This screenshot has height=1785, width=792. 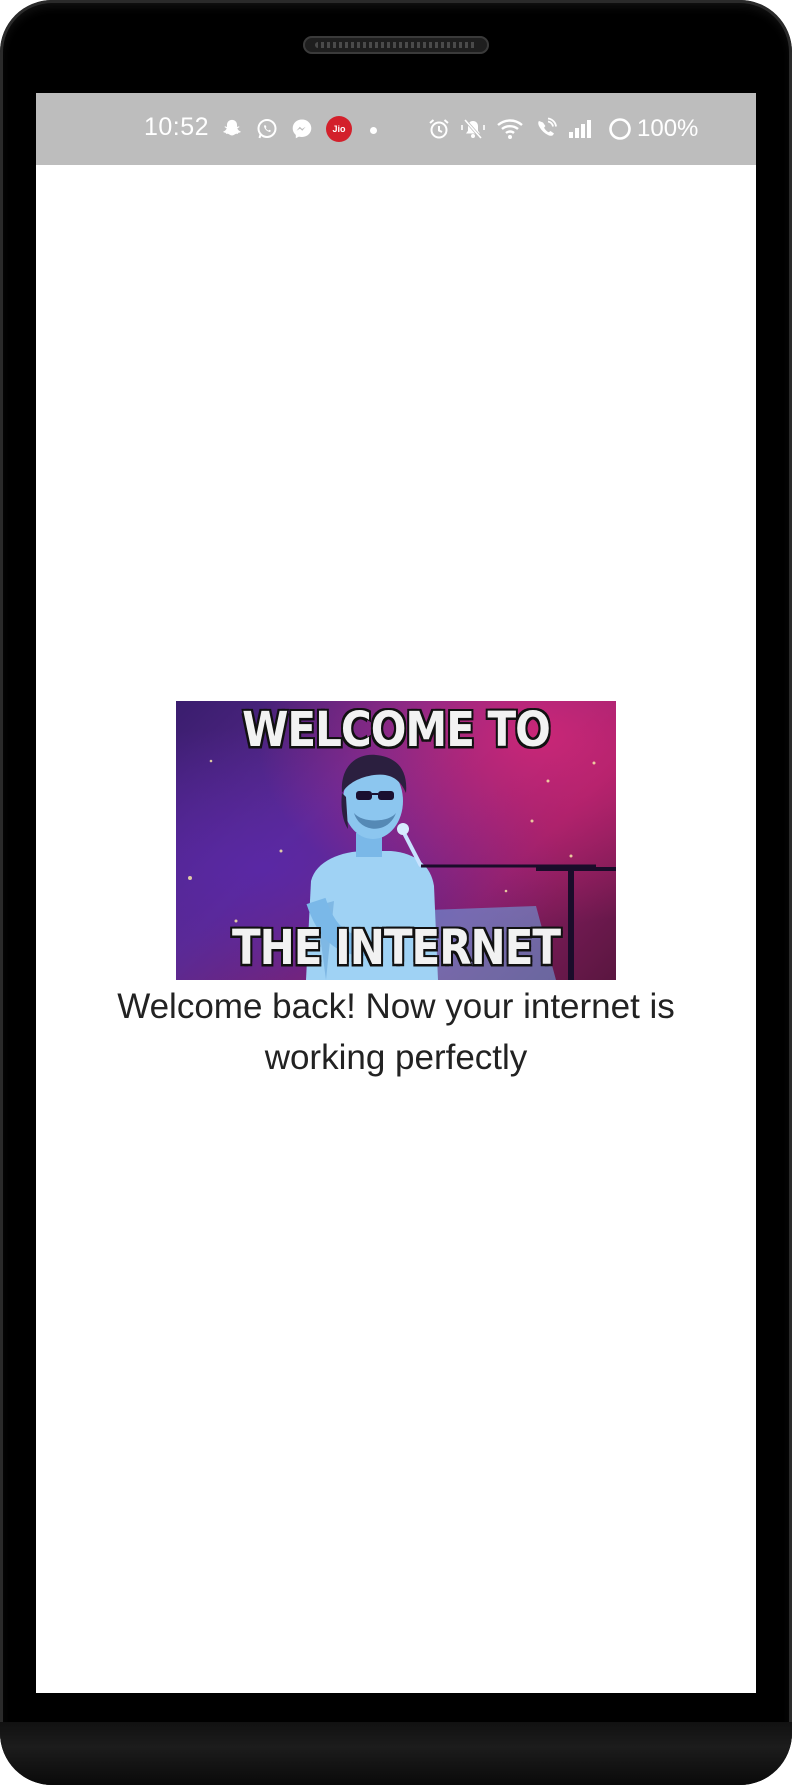 What do you see at coordinates (339, 129) in the screenshot?
I see `jio-icon: Jio` at bounding box center [339, 129].